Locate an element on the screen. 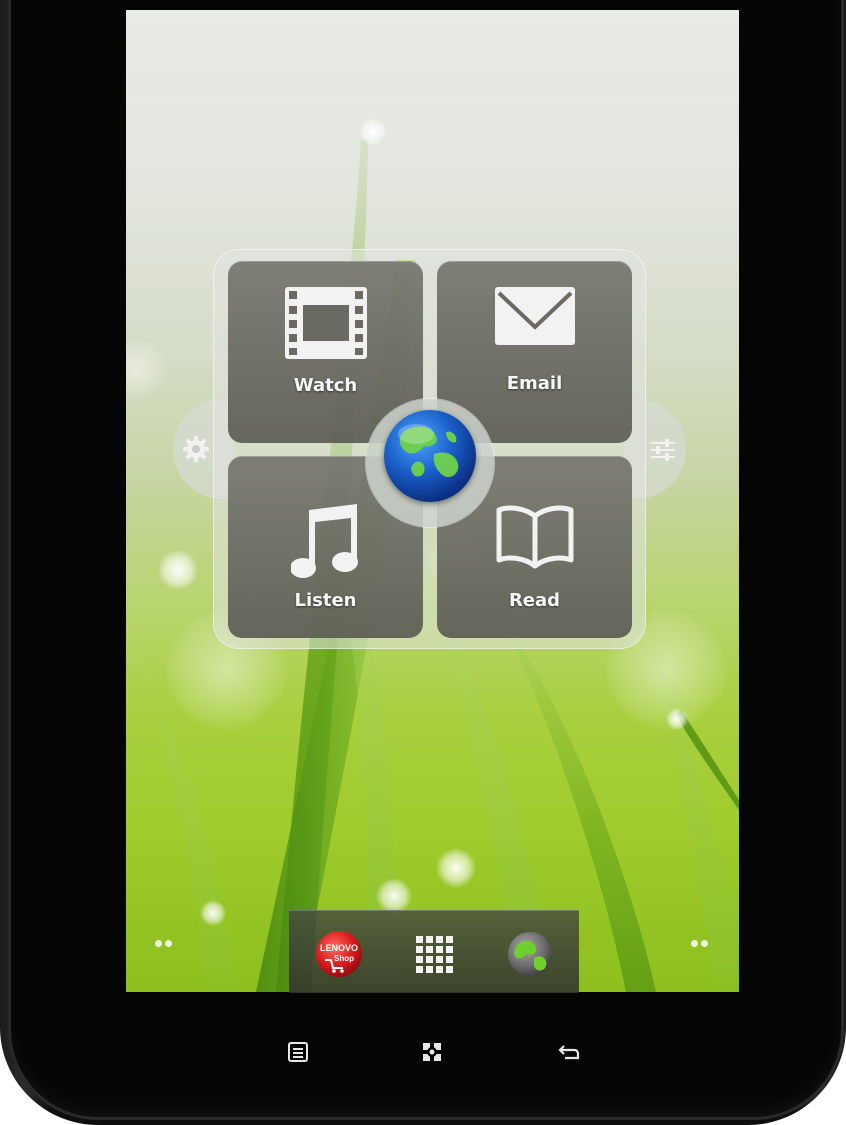 This screenshot has height=1125, width=846. listen-label: Listen is located at coordinates (325, 600).